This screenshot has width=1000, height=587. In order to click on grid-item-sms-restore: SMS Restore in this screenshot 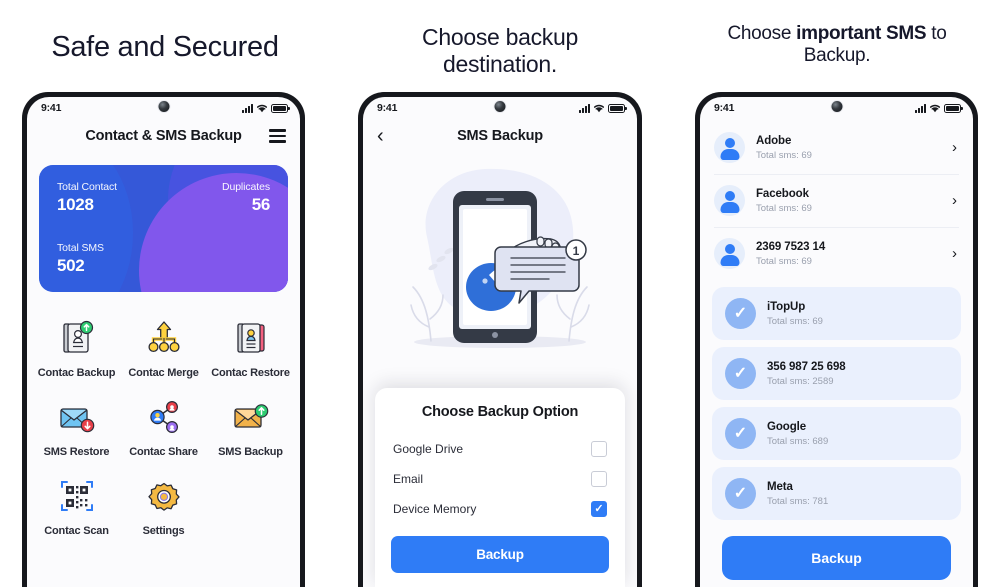, I will do `click(76, 421)`.